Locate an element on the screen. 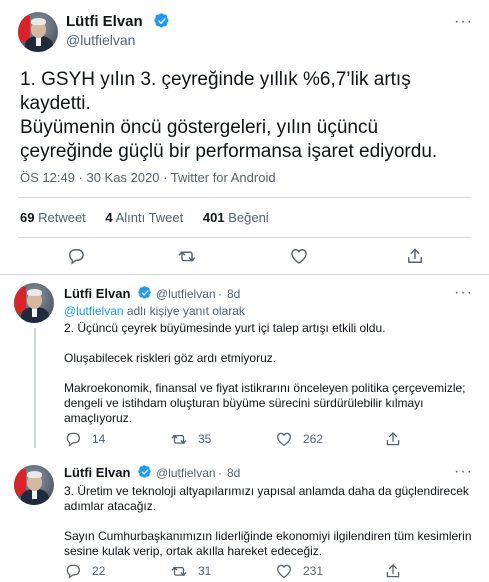 The height and width of the screenshot is (582, 489). tweet-stats: 69 Retweet 4 Alıntı Tweet 401 Beğeni is located at coordinates (152, 217).